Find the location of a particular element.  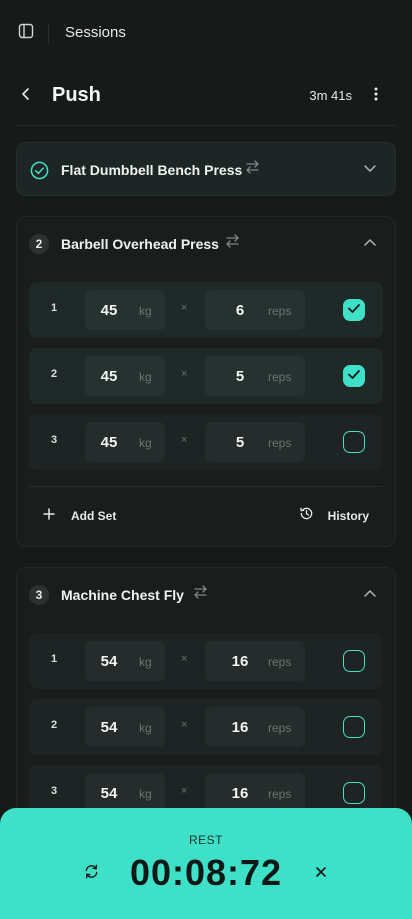

close-icon is located at coordinates (321, 874).